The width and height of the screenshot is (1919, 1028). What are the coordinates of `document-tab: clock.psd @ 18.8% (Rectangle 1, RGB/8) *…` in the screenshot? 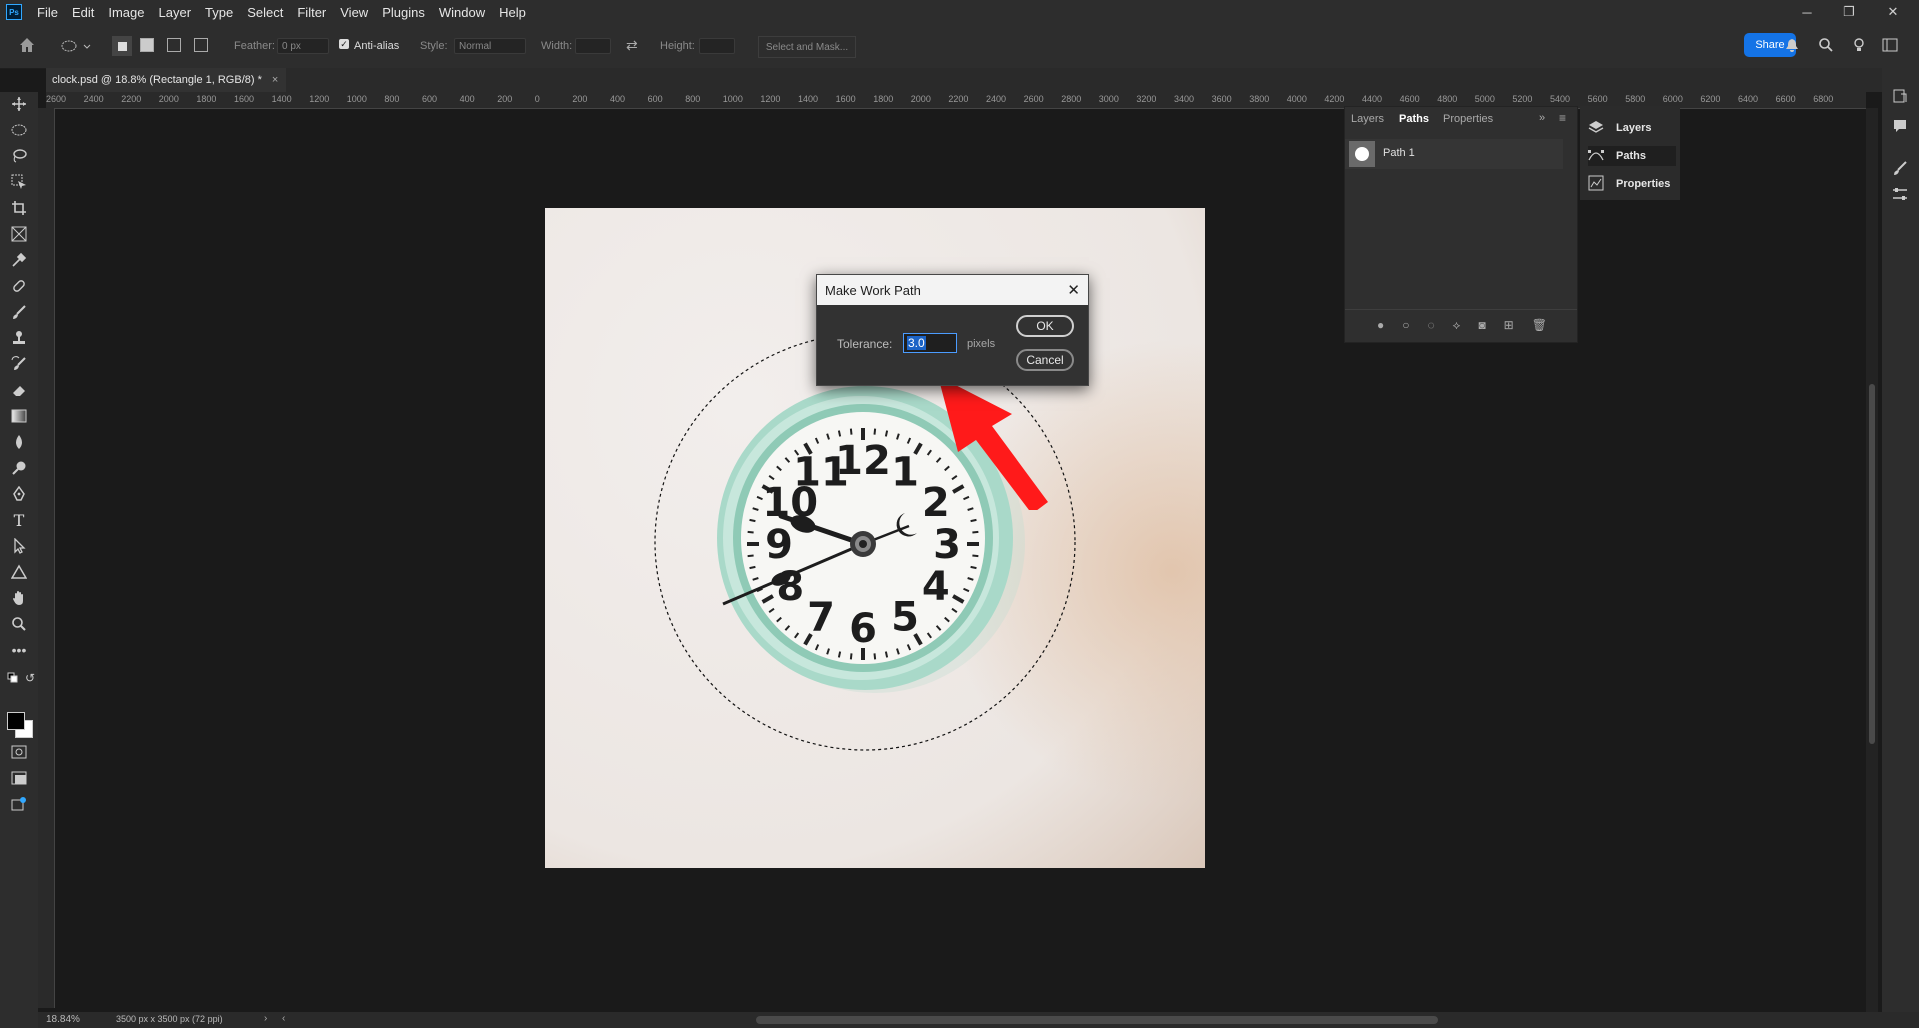 It's located at (166, 80).